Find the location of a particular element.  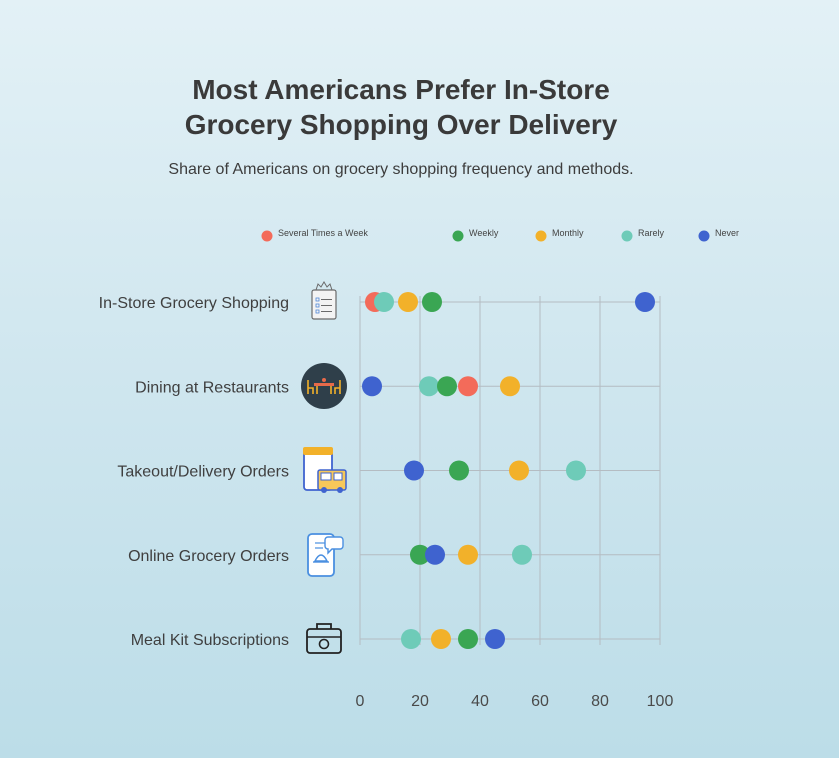

category-icons is located at coordinates (324, 467).